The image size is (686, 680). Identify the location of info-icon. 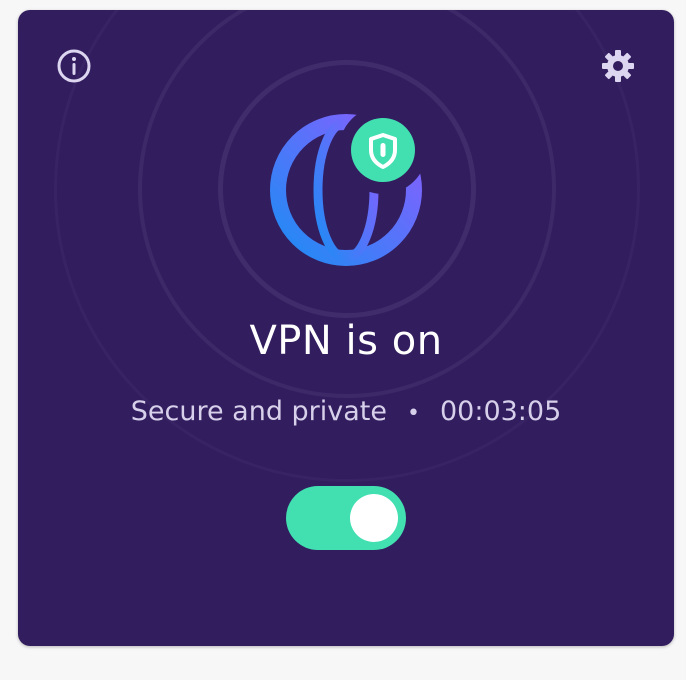
(74, 66).